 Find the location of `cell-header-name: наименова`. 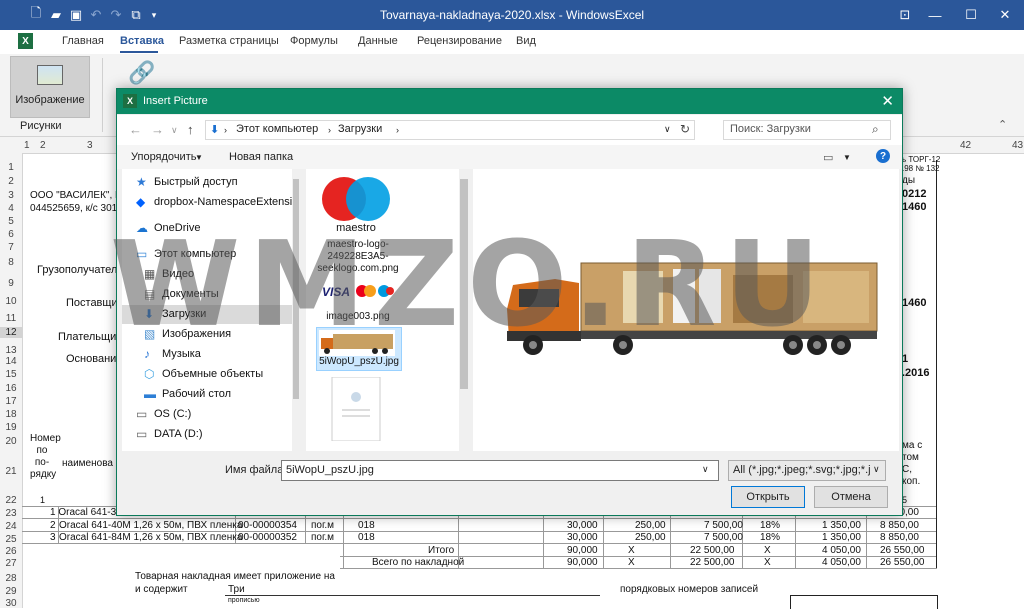

cell-header-name: наименова is located at coordinates (87, 463).